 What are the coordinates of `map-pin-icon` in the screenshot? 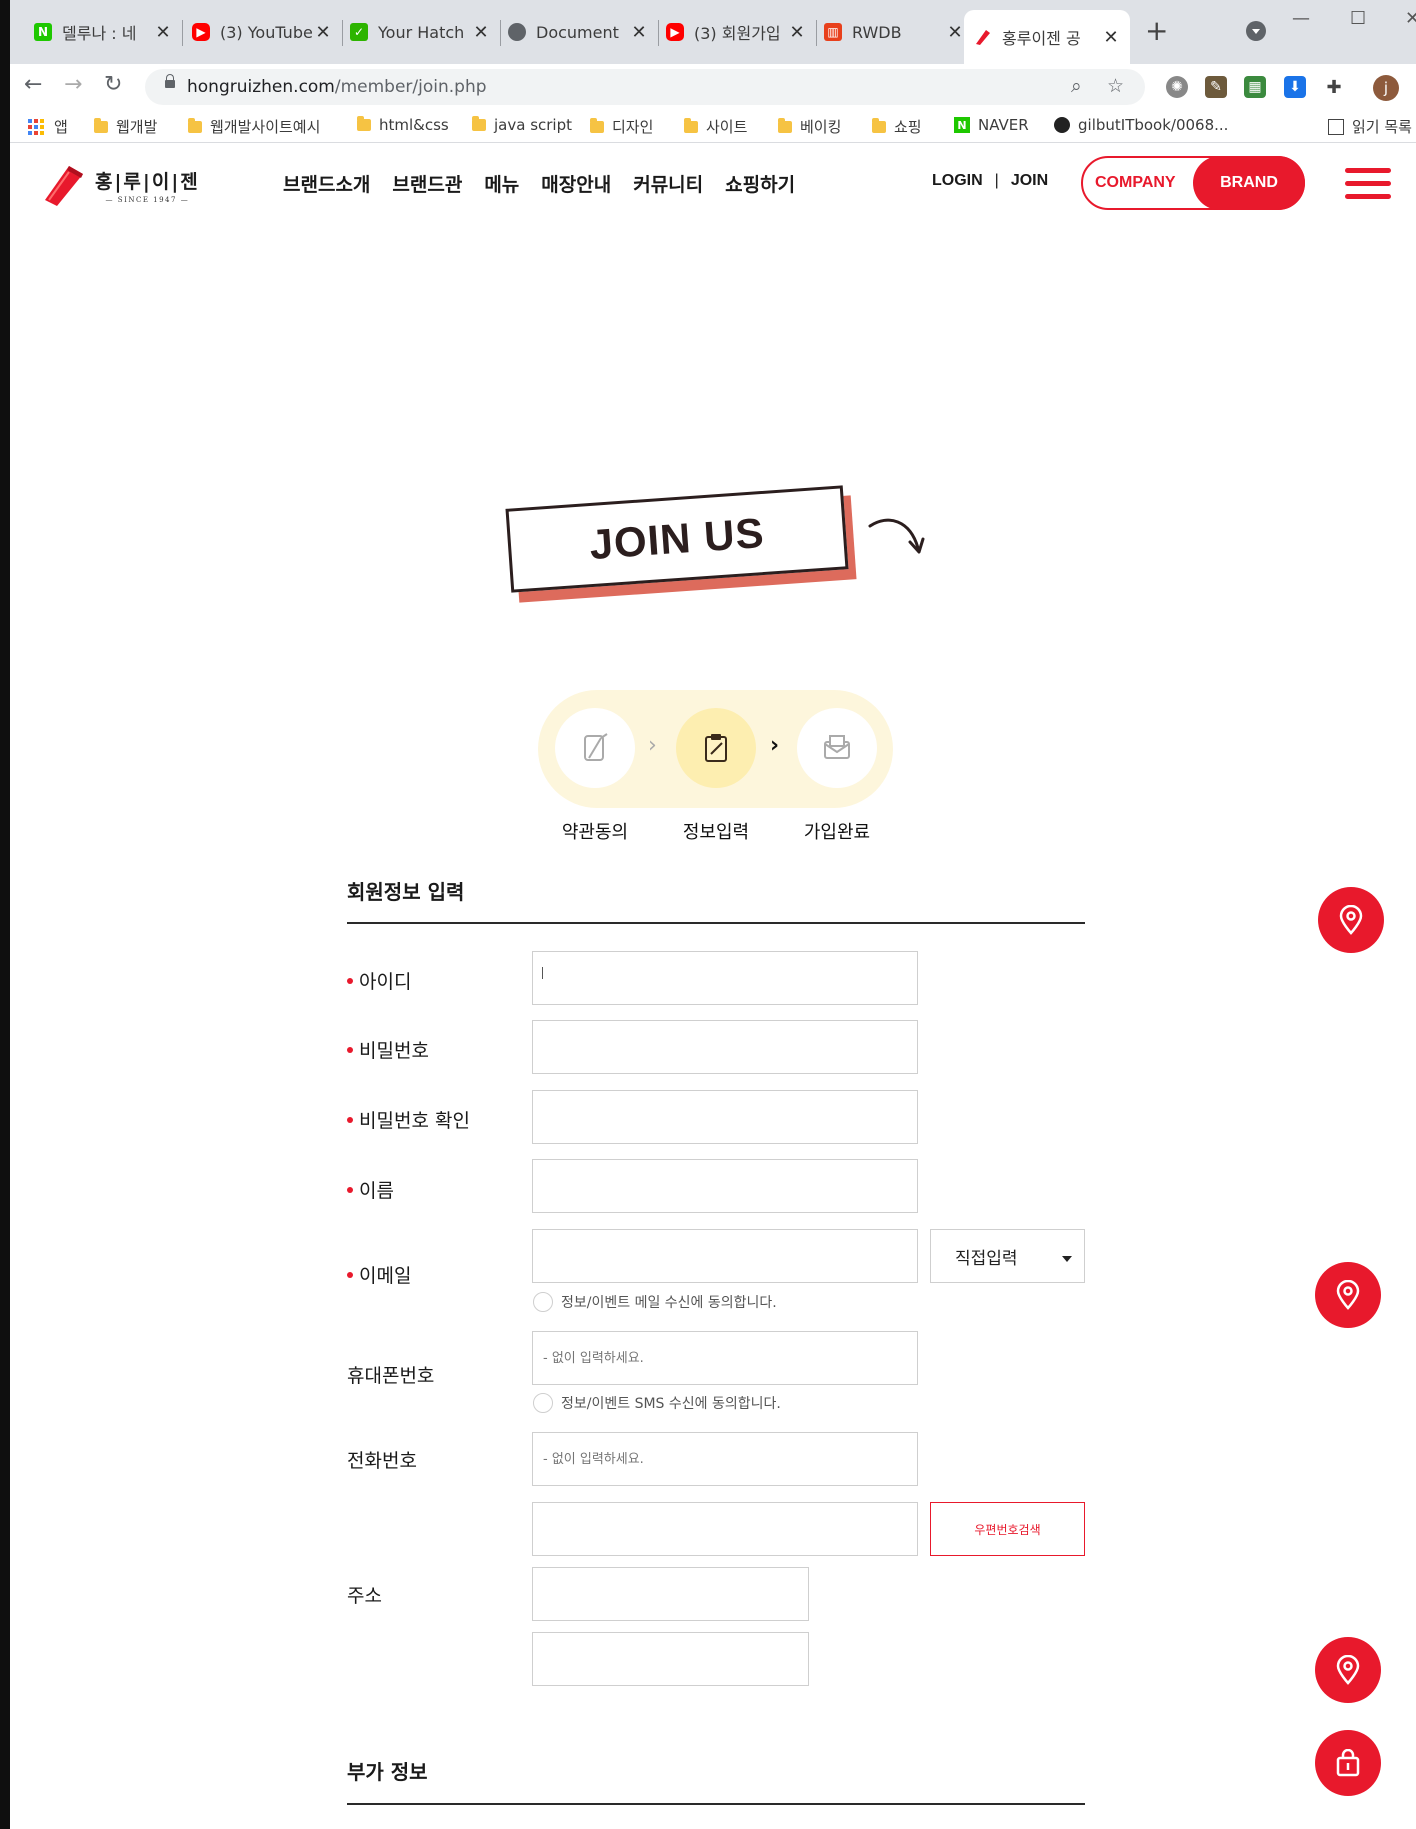 It's located at (1348, 1295).